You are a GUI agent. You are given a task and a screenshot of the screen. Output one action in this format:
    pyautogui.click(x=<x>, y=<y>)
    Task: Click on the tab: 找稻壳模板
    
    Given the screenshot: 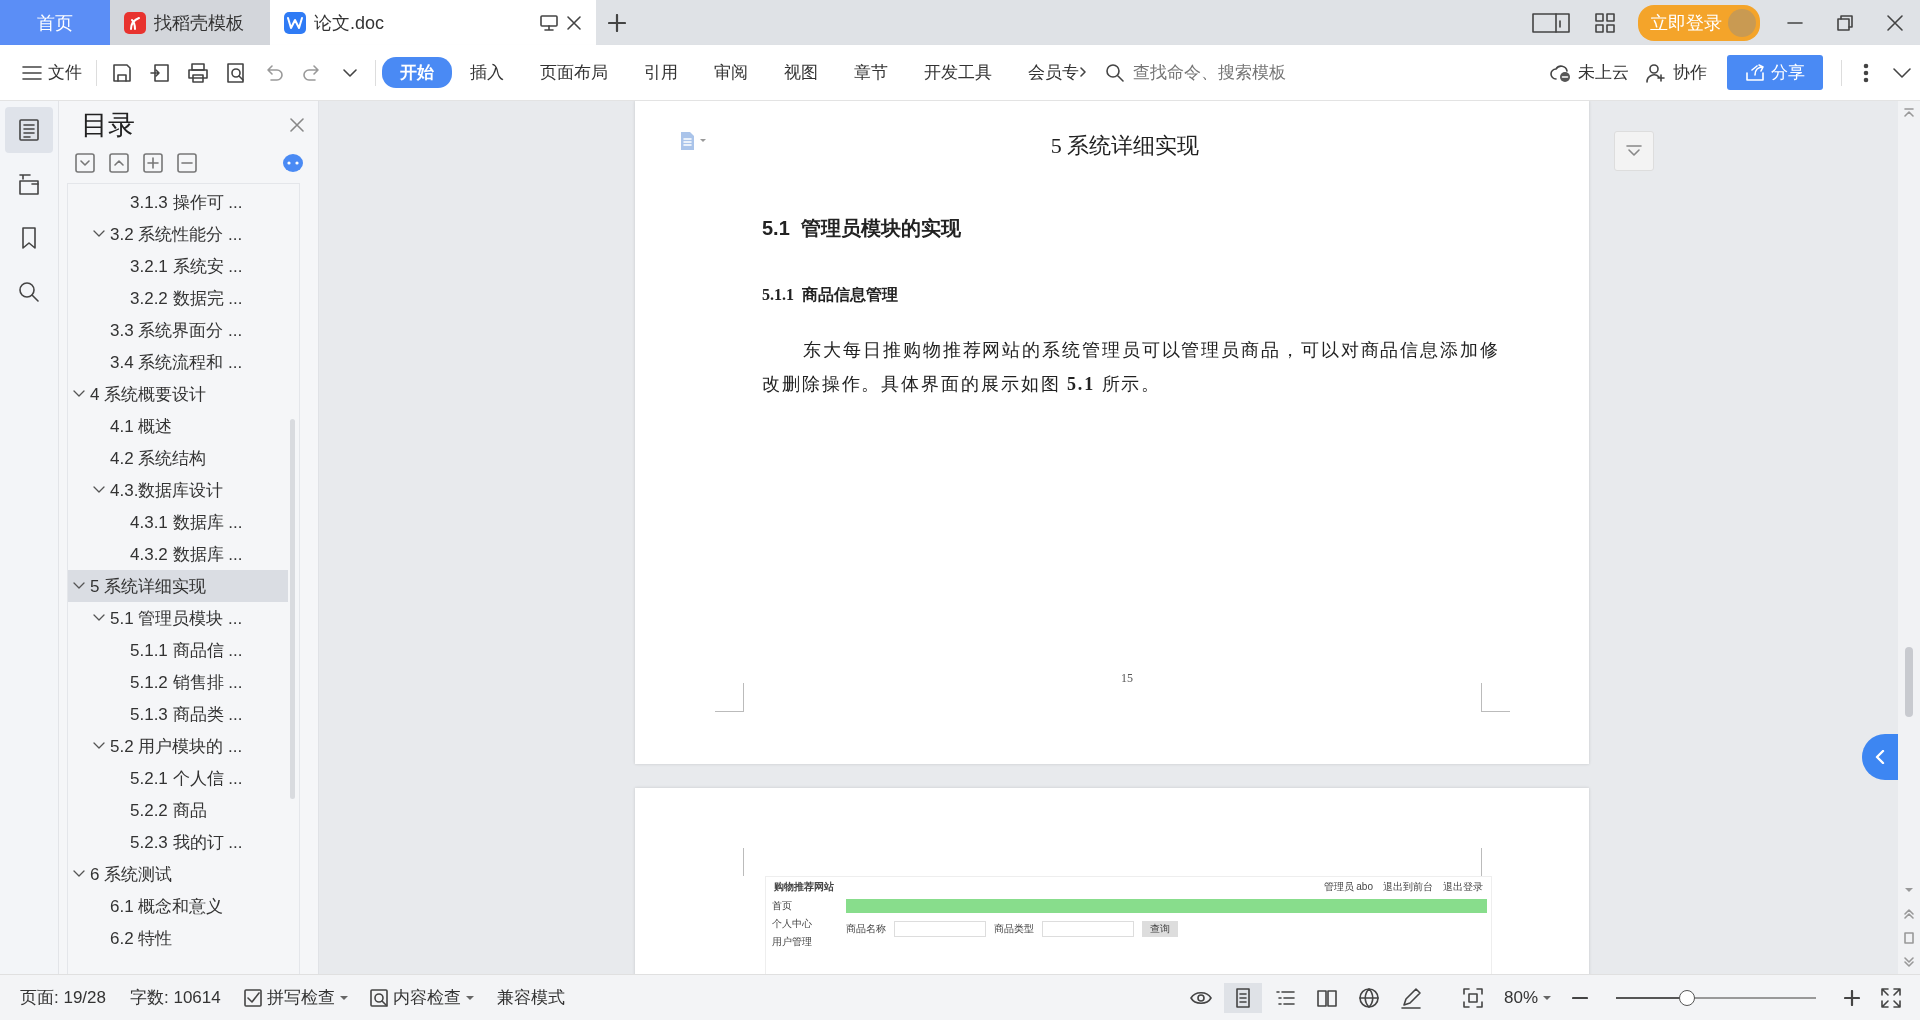 What is the action you would take?
    pyautogui.click(x=190, y=22)
    